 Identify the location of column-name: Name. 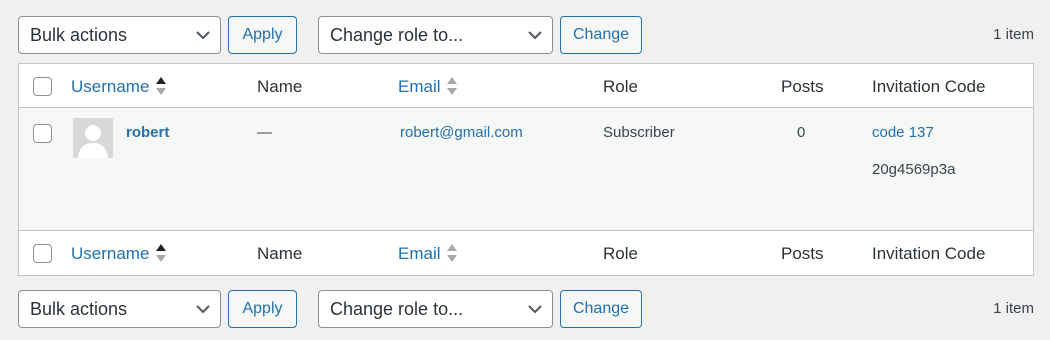
(280, 86).